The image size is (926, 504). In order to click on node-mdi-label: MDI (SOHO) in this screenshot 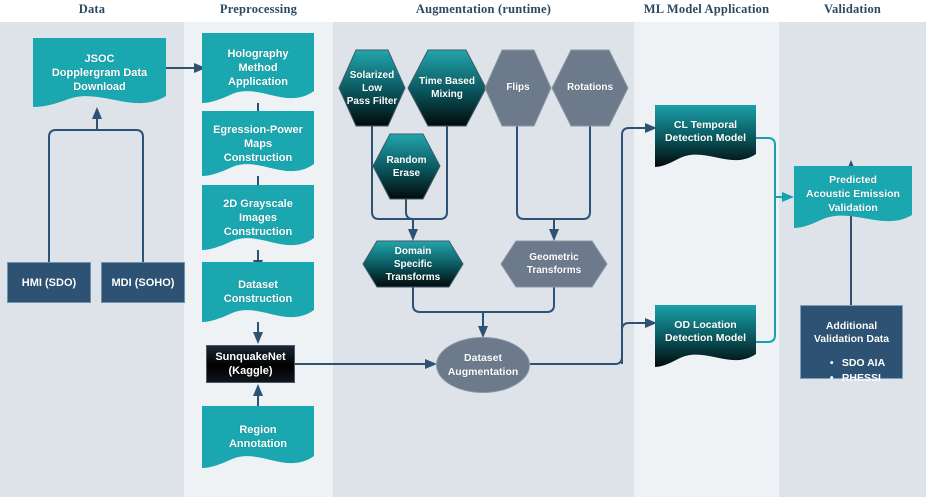, I will do `click(143, 282)`.